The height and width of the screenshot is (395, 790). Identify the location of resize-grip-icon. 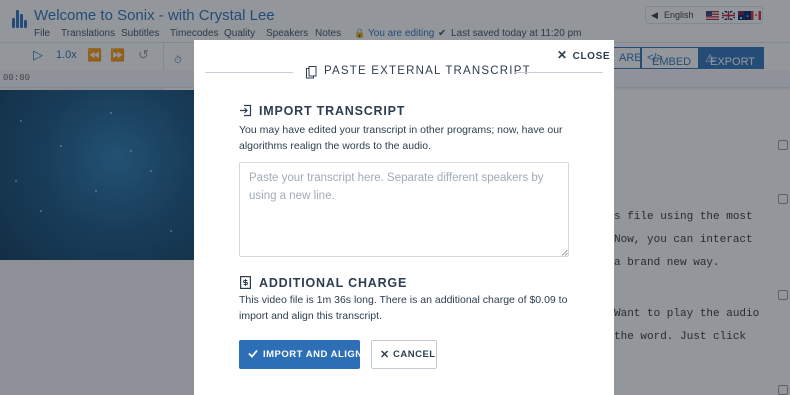
(564, 252).